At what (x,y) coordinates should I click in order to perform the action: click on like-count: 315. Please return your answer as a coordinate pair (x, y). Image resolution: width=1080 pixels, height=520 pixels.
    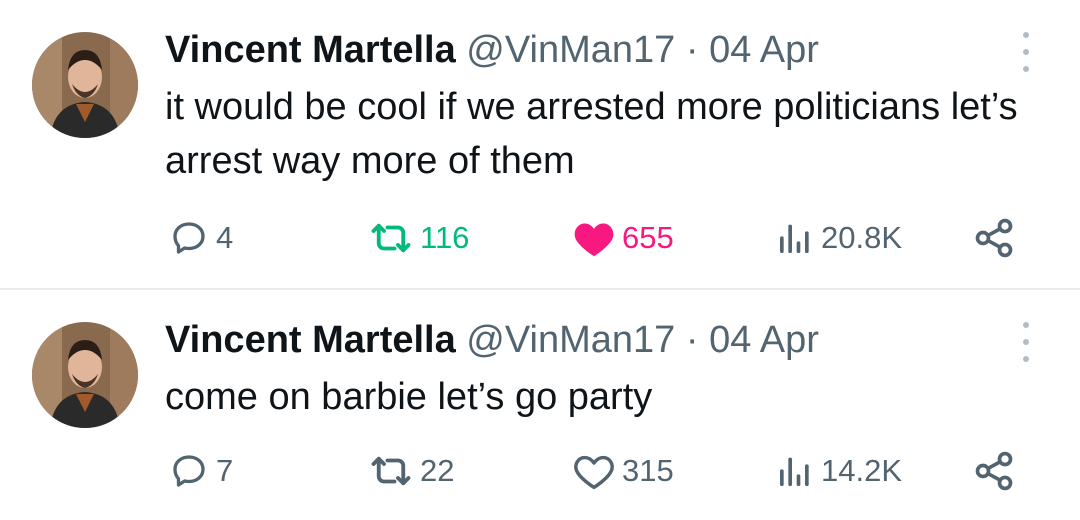
    Looking at the image, I should click on (648, 470).